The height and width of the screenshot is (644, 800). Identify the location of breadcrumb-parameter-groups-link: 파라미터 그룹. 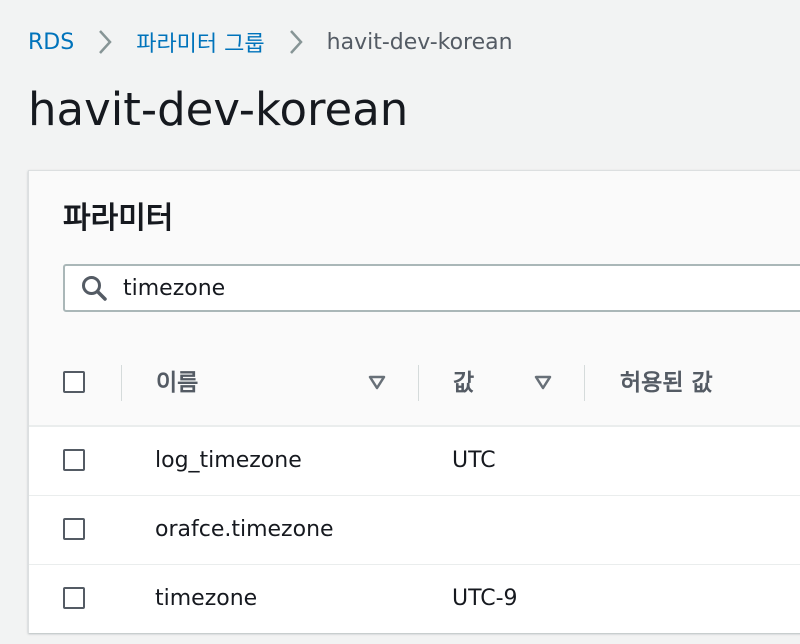
(200, 42).